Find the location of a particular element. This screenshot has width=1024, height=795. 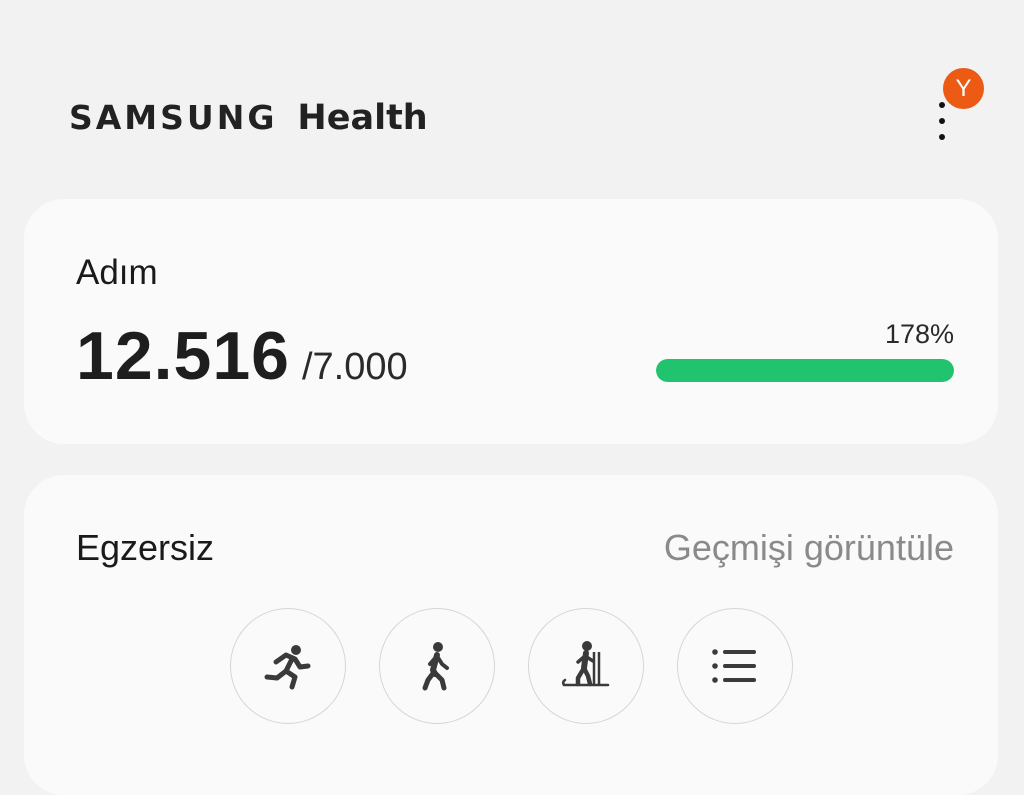

running-button is located at coordinates (288, 666).